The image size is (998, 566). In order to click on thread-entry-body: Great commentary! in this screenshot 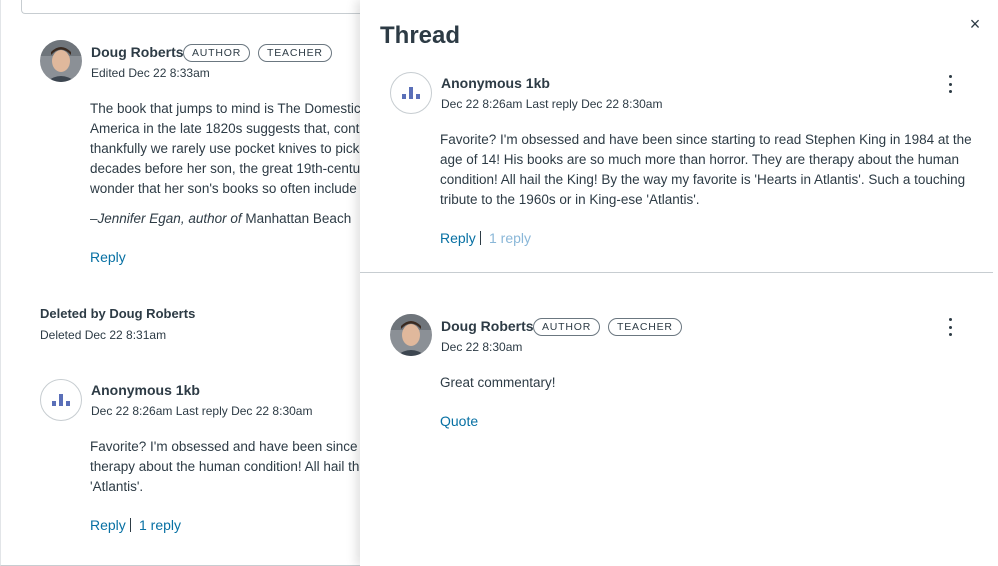, I will do `click(498, 382)`.